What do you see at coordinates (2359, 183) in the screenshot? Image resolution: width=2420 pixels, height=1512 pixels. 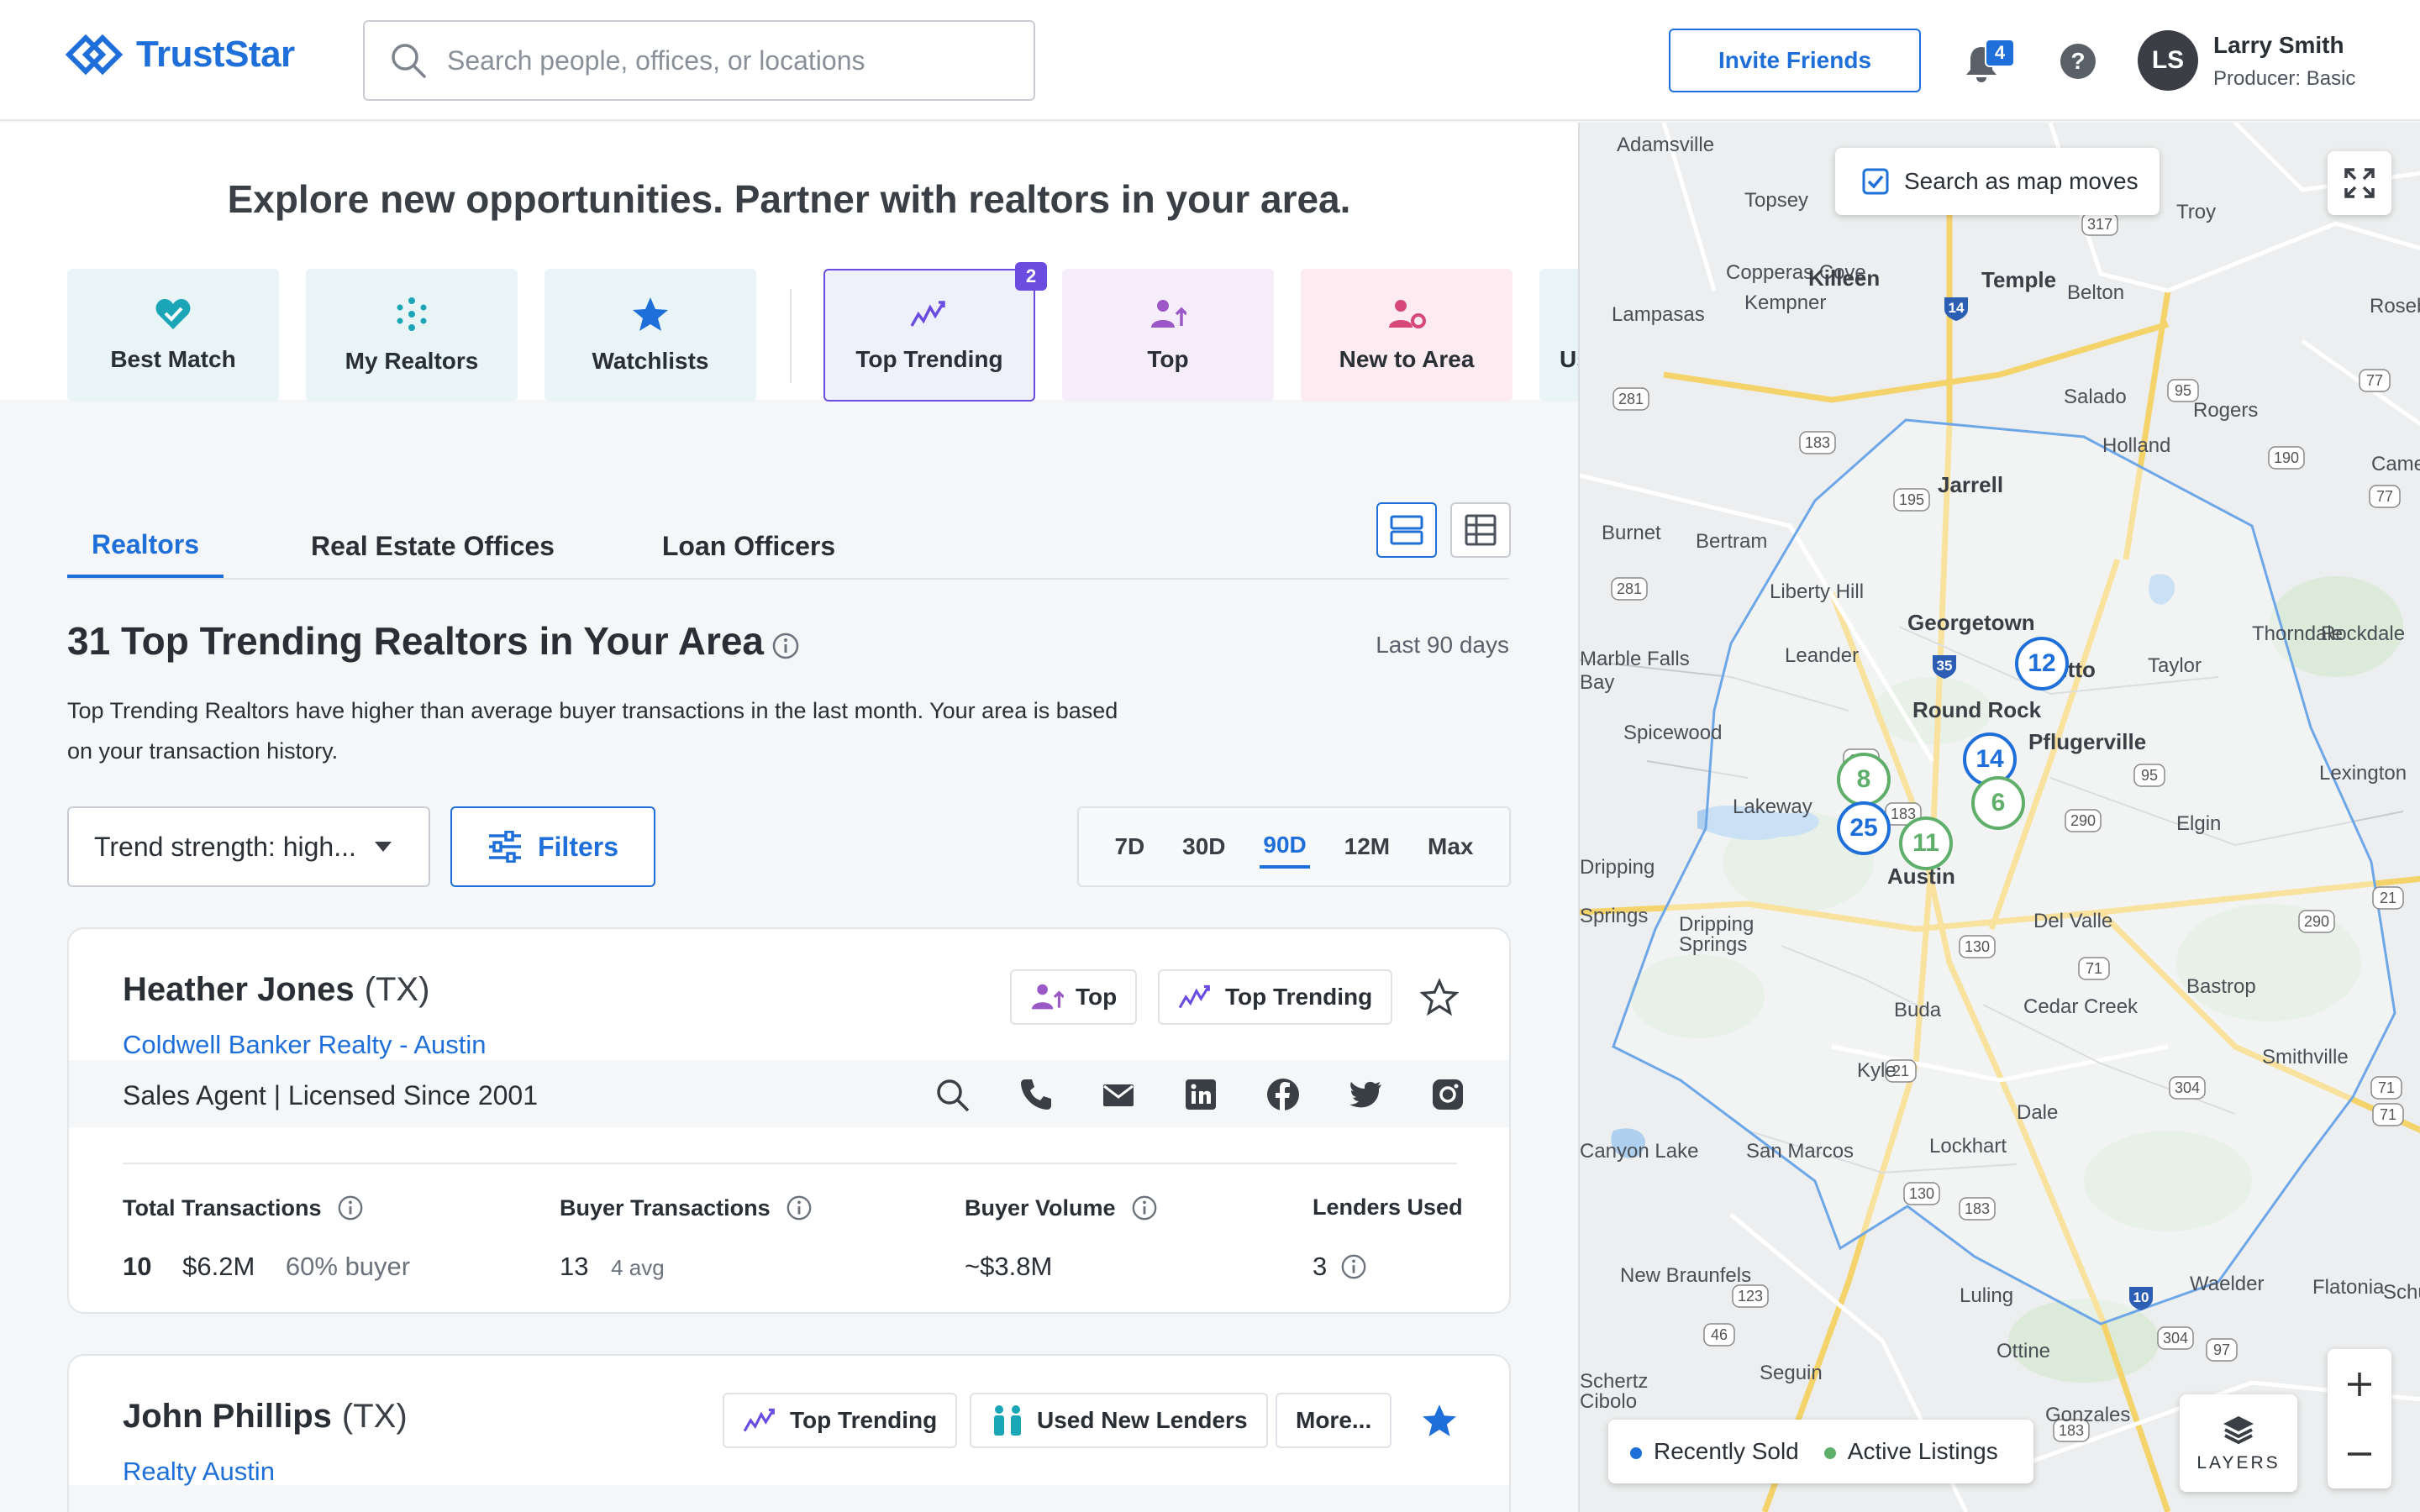 I see `fullscreen-button` at bounding box center [2359, 183].